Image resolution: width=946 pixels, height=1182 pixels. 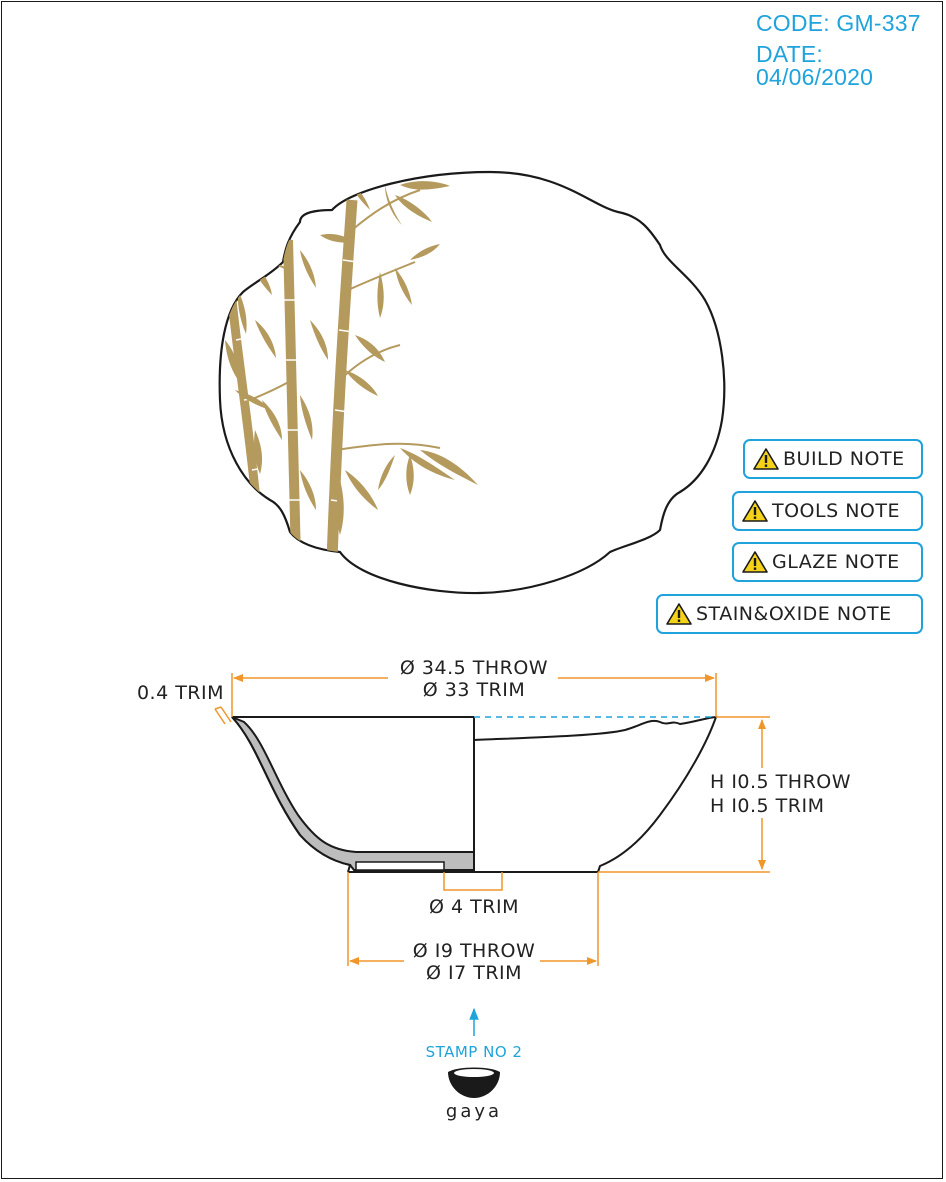 I want to click on glaze-note-button: GLAZE NOTE, so click(x=827, y=562).